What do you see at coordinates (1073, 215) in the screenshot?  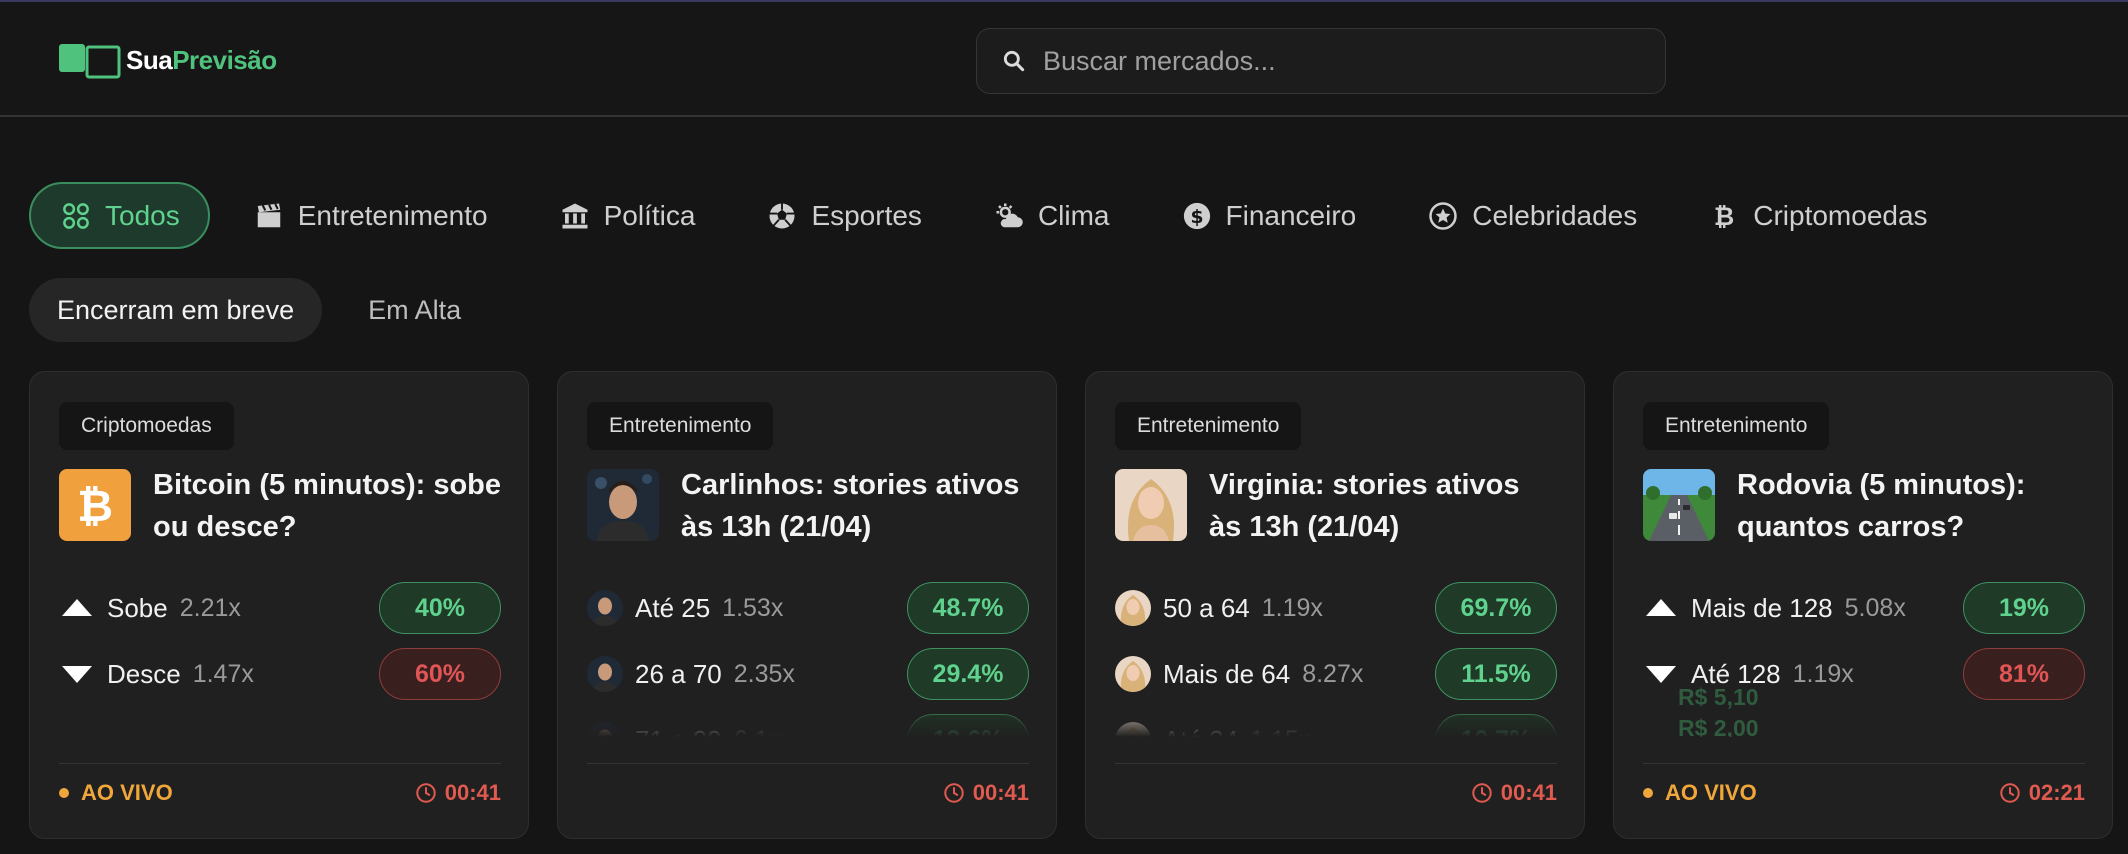 I see `category-label: Clima` at bounding box center [1073, 215].